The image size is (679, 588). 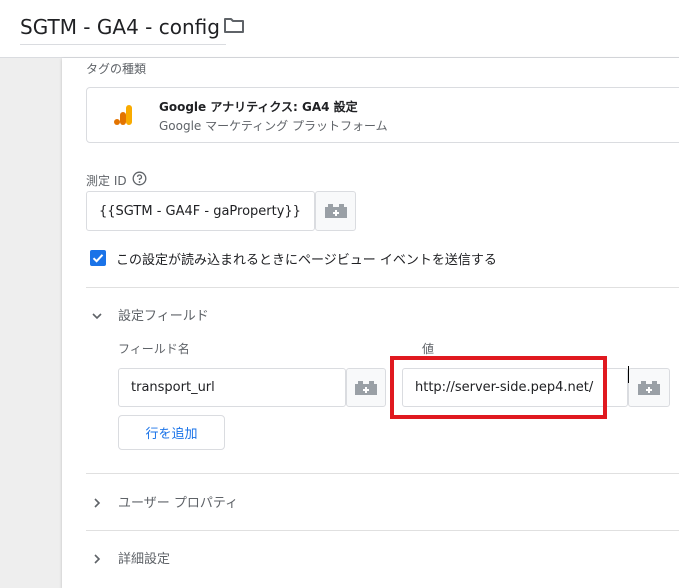 What do you see at coordinates (335, 211) in the screenshot?
I see `variable-picker-icon` at bounding box center [335, 211].